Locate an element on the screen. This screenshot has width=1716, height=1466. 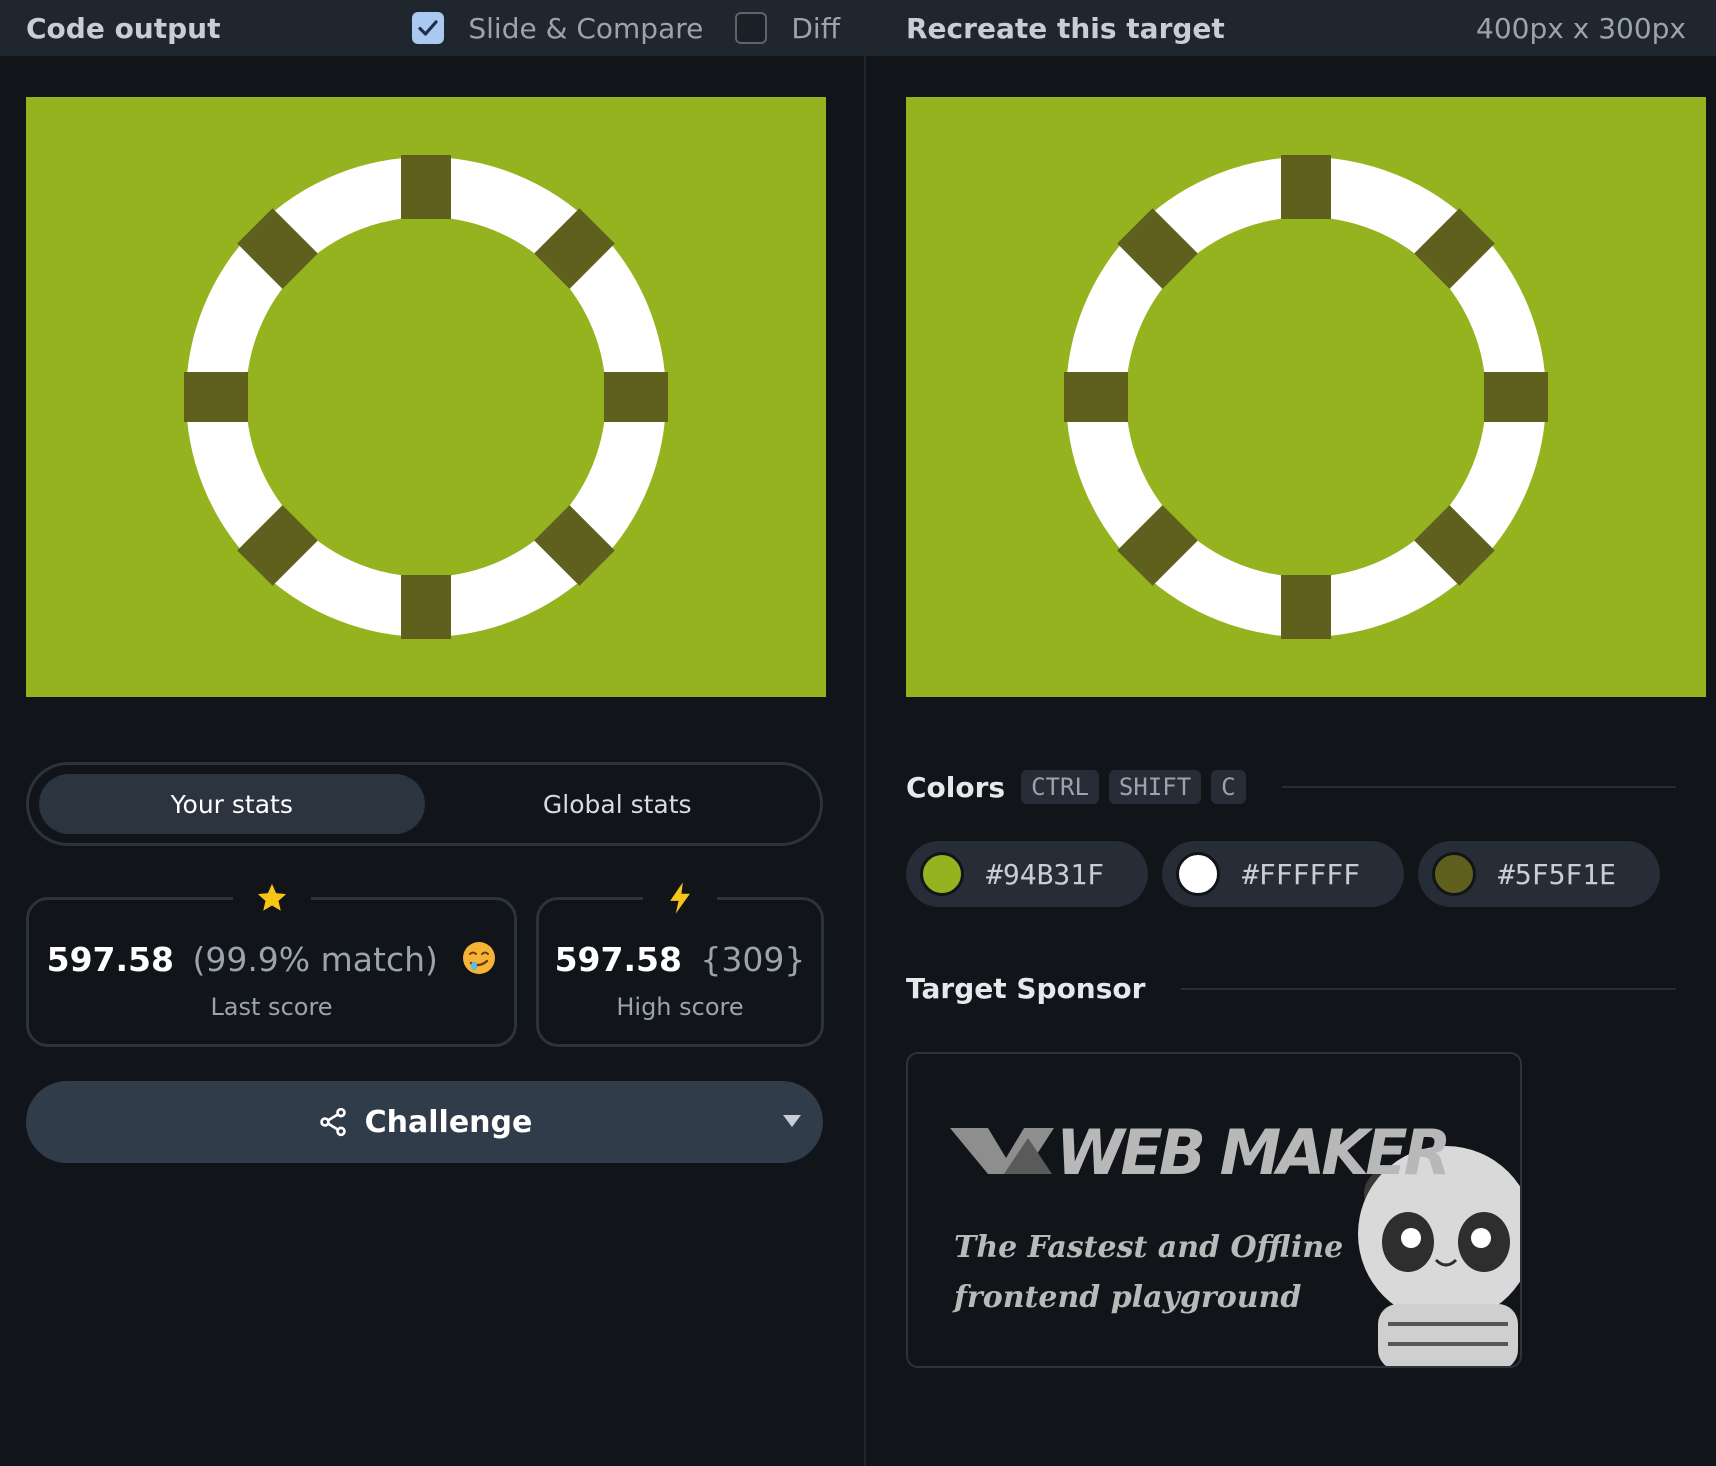
colors-header: Colors CTRL SHIFT C is located at coordinates (1291, 787).